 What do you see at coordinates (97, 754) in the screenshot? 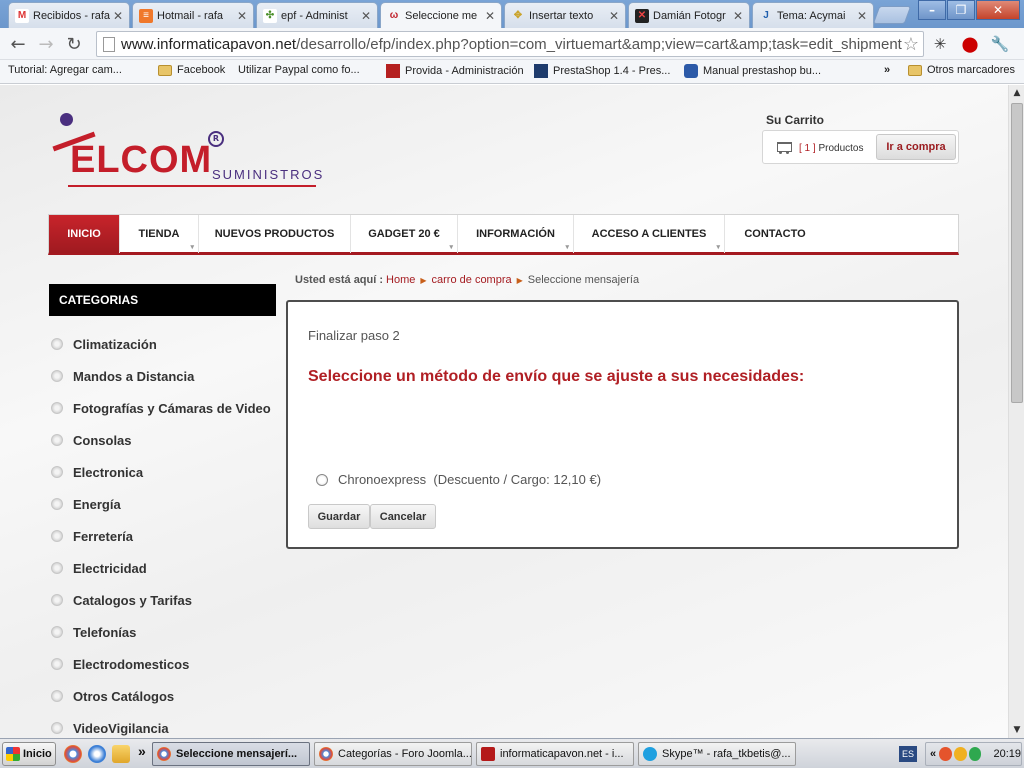
I see `ie-quicklaunch-icon` at bounding box center [97, 754].